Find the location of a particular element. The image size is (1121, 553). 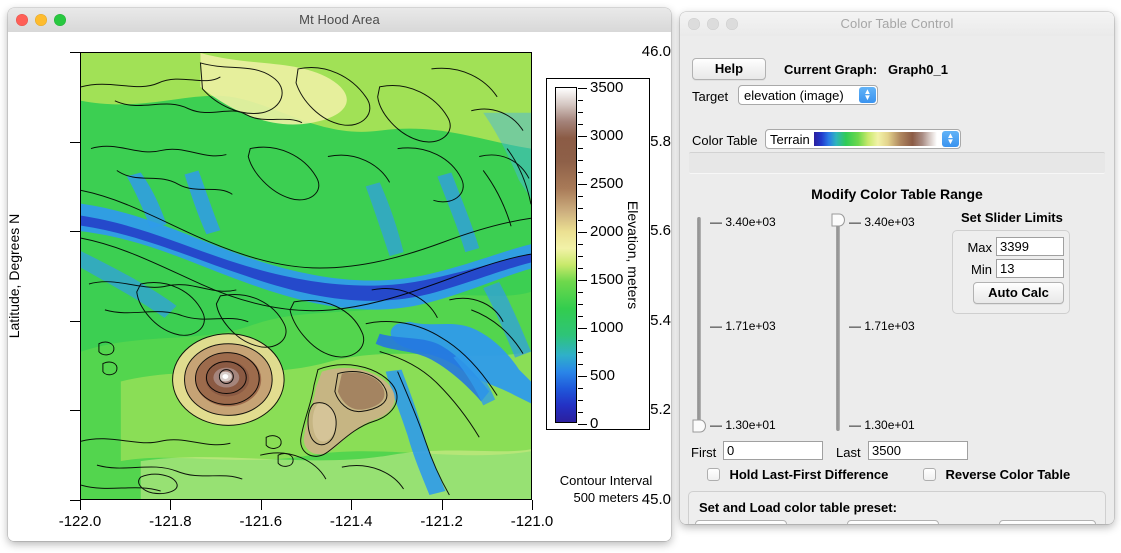

colorbar-tick-label: 2000 is located at coordinates (607, 231).